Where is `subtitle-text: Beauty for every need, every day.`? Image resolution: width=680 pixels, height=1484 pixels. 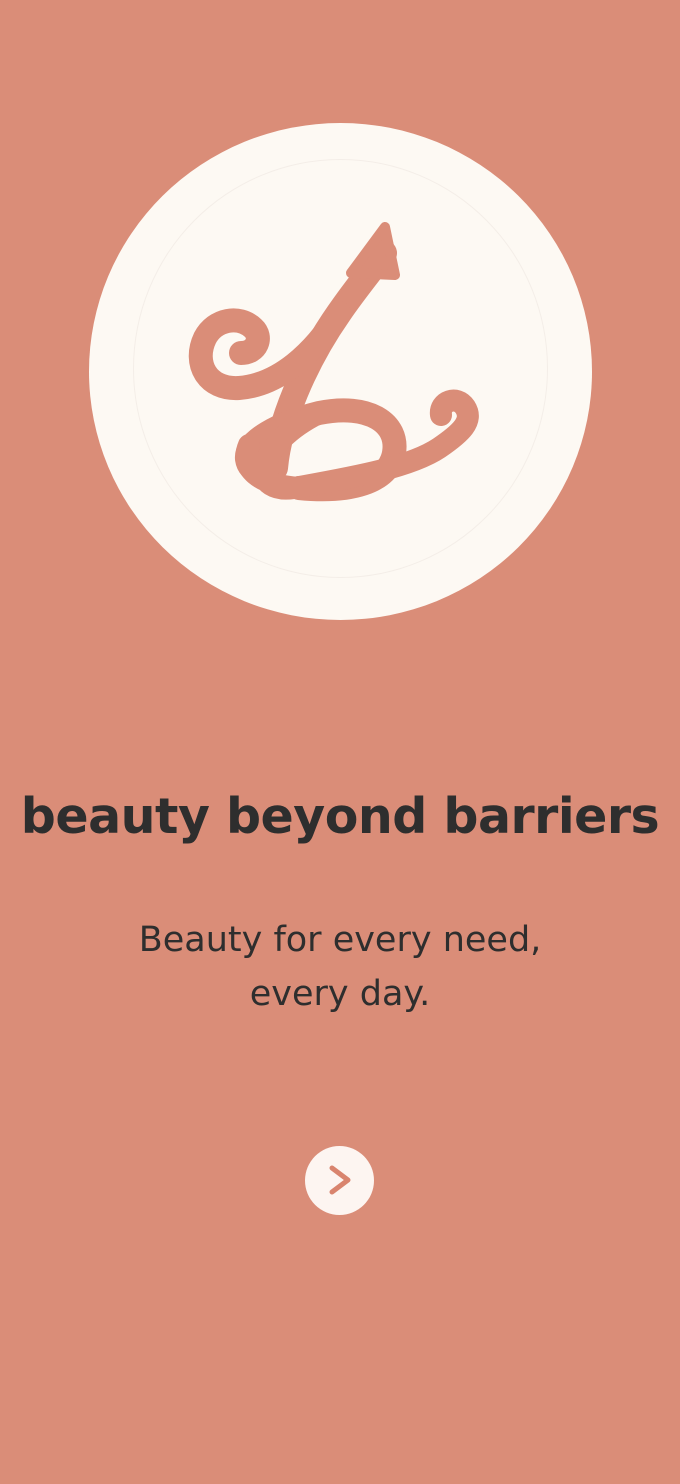
subtitle-text: Beauty for every need, every day. is located at coordinates (340, 967).